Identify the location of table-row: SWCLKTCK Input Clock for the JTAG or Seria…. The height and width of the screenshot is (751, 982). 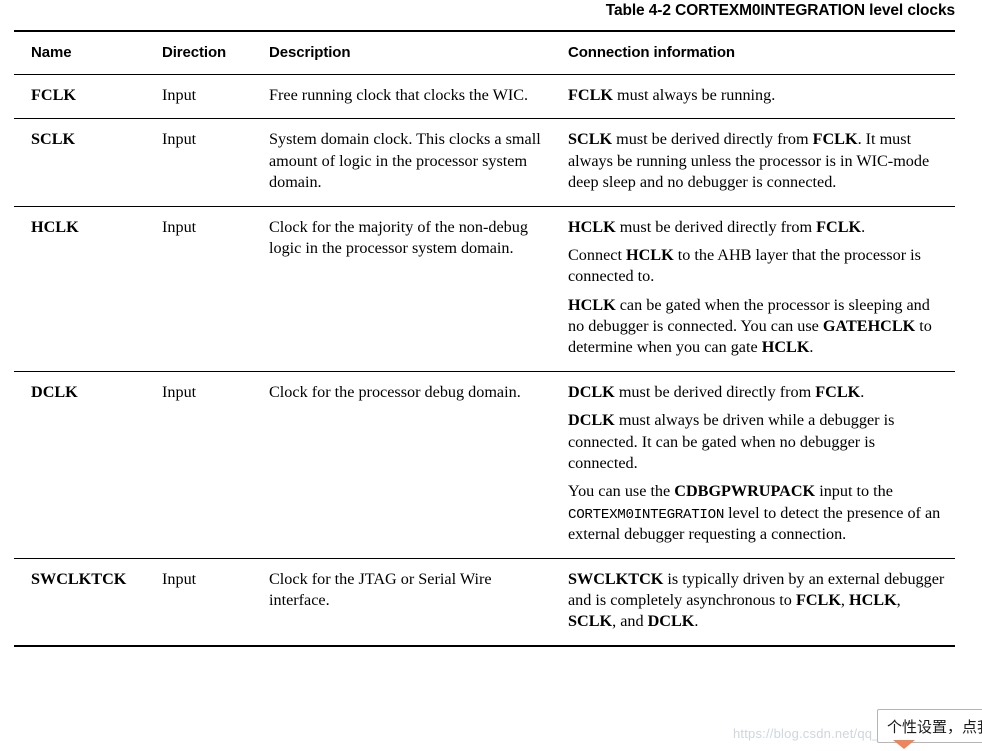
(484, 602).